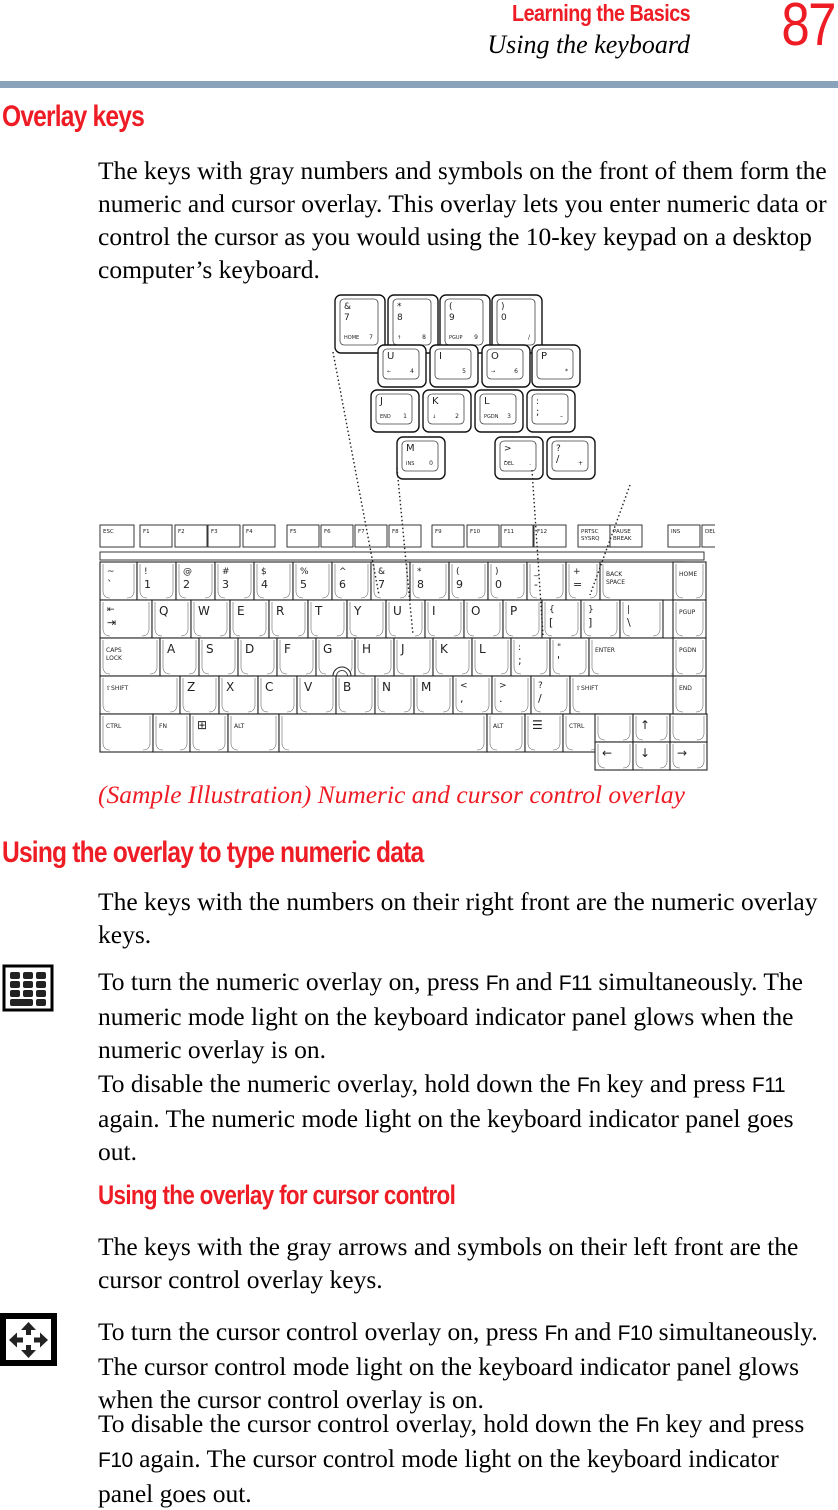 The width and height of the screenshot is (838, 1510). Describe the element at coordinates (156, 581) in the screenshot. I see `key-1: !1` at that location.